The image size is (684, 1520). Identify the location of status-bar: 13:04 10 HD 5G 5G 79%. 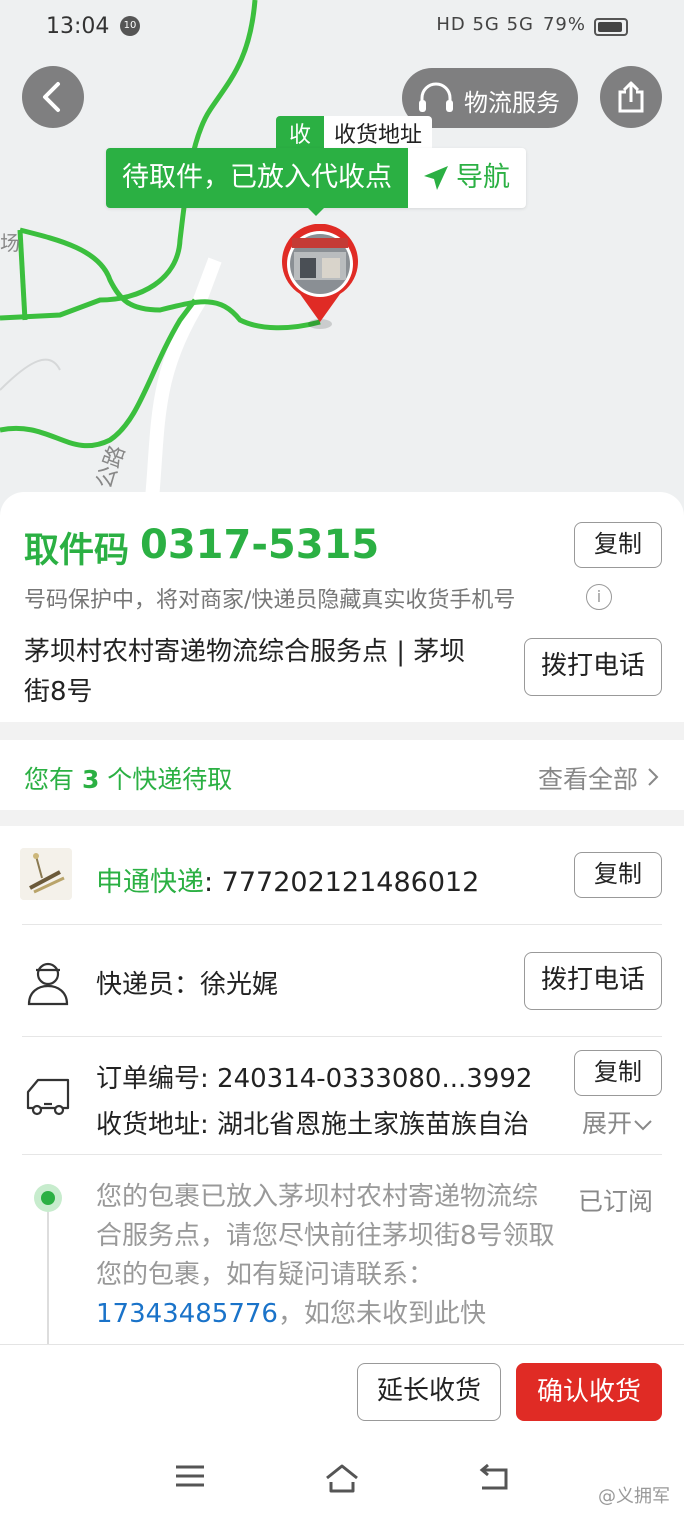
(342, 28).